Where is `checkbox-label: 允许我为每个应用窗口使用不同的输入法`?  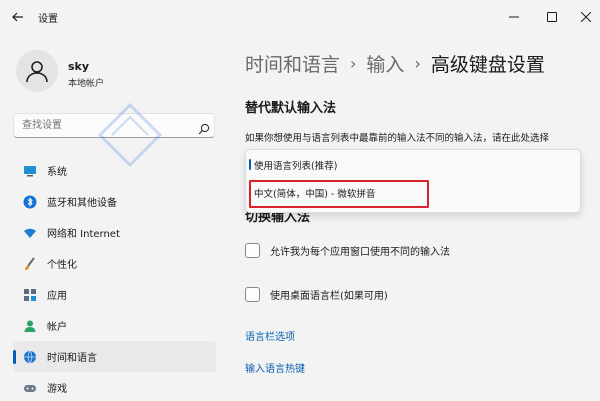
checkbox-label: 允许我为每个应用窗口使用不同的输入法 is located at coordinates (360, 252).